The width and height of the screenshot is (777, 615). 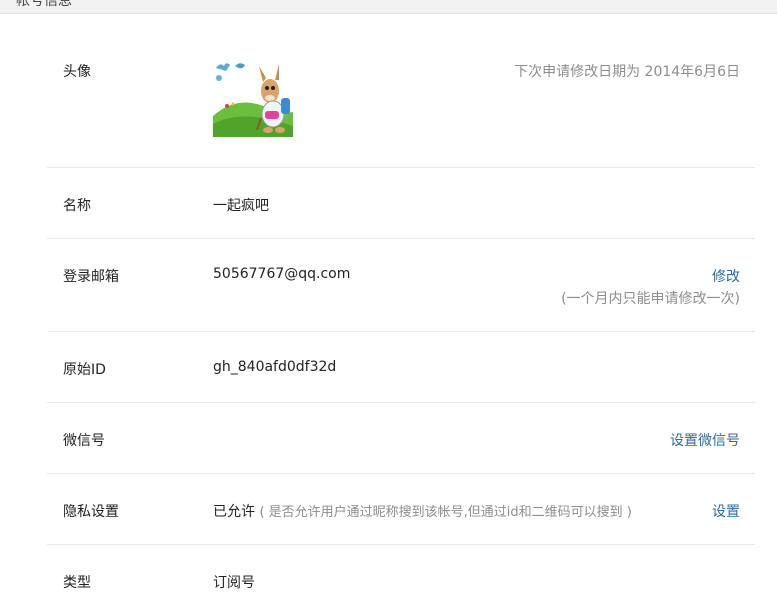 I want to click on original-id-value: gh_840afd0df32d, so click(x=275, y=367).